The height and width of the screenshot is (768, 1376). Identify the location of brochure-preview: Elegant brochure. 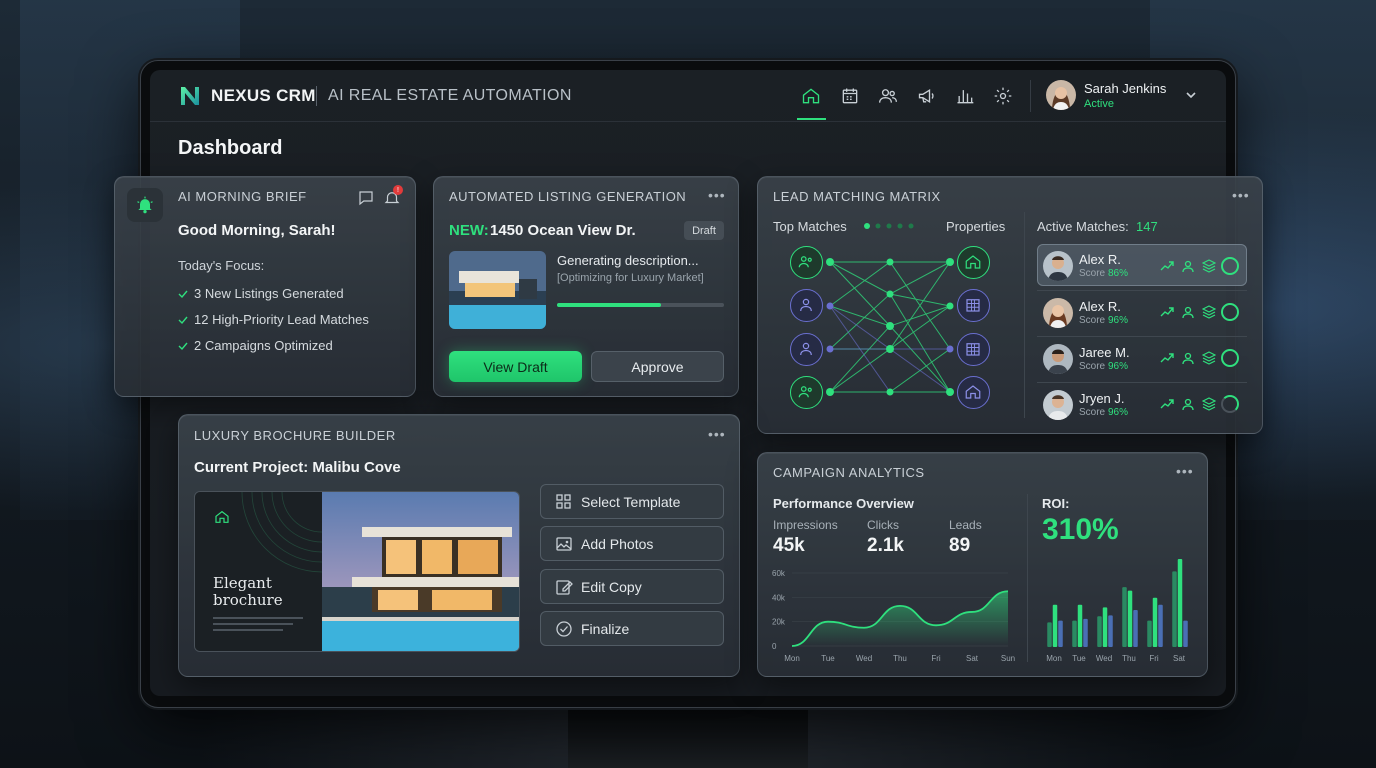
(357, 571).